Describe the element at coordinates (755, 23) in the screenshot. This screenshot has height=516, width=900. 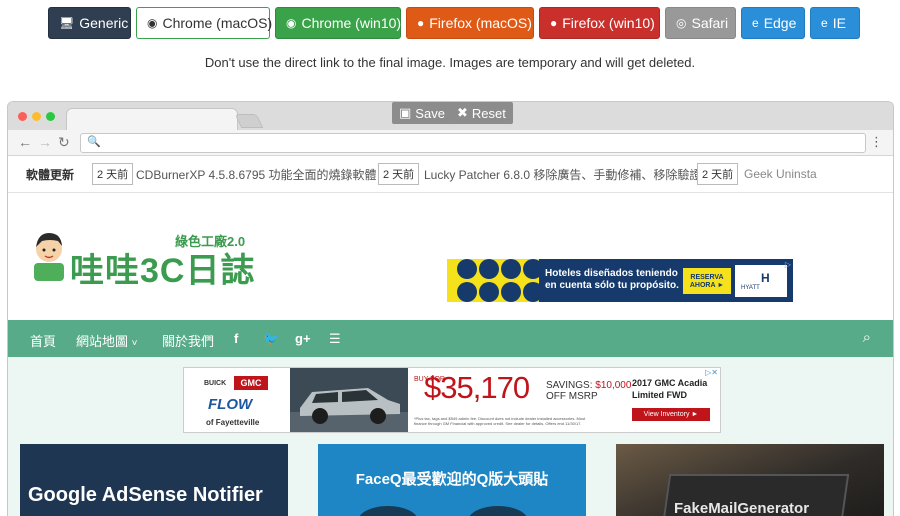
I see `edge-icon: e` at that location.